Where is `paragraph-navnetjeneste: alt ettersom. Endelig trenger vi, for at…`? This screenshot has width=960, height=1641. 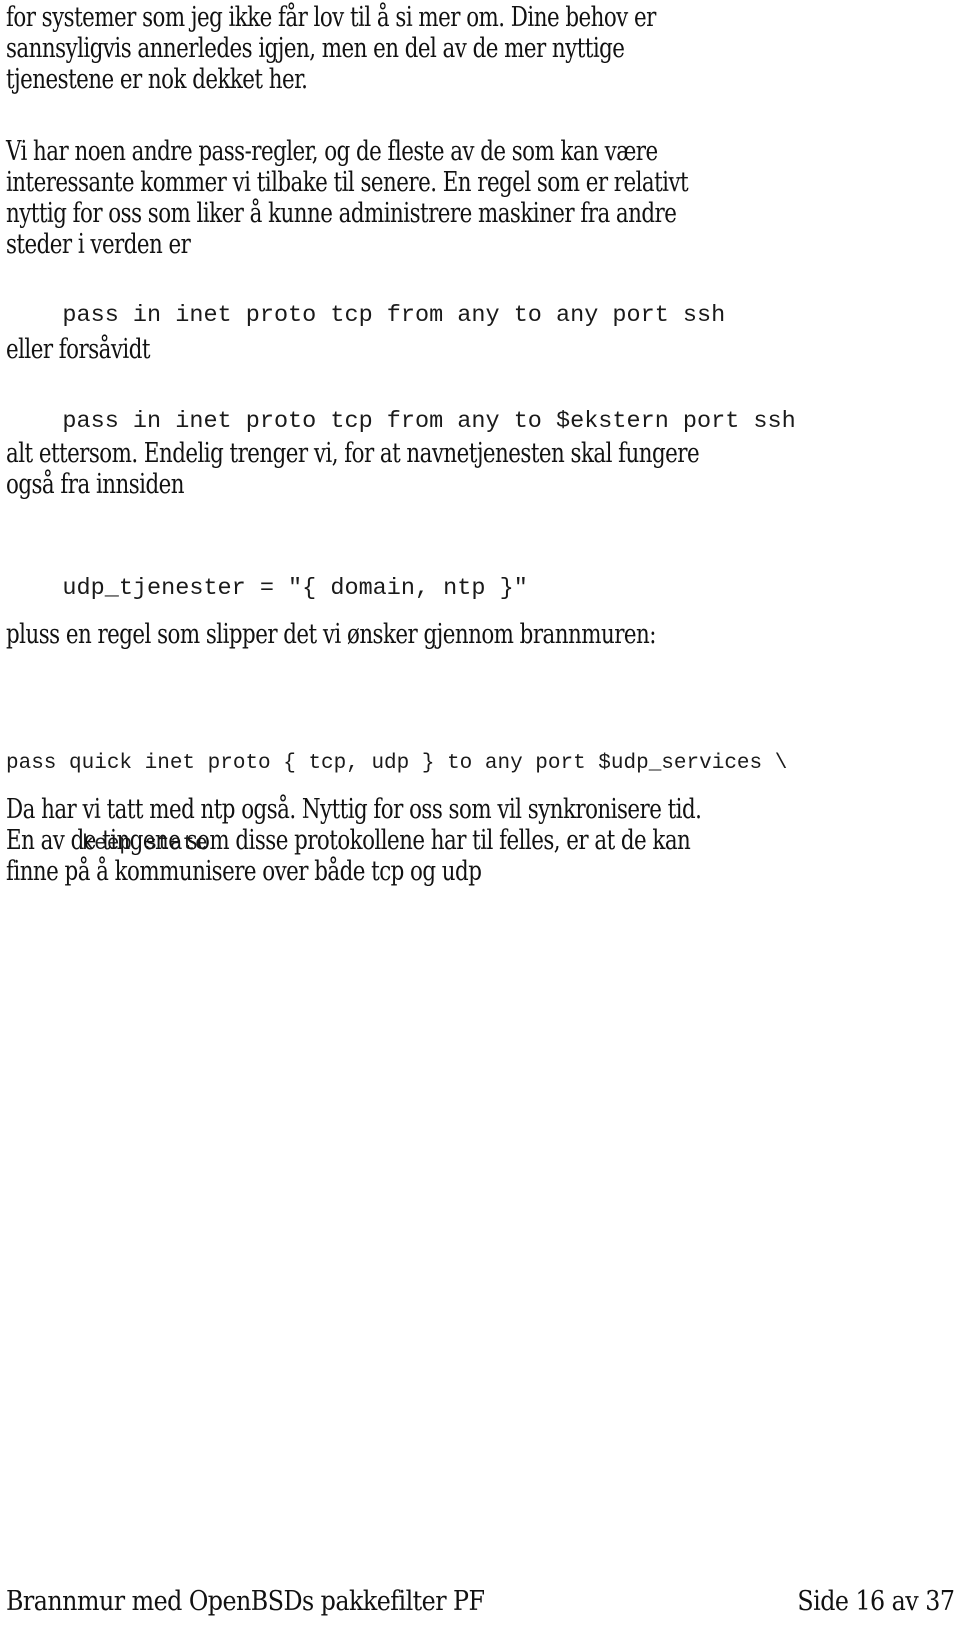 paragraph-navnetjeneste: alt ettersom. Endelig trenger vi, for at… is located at coordinates (353, 469).